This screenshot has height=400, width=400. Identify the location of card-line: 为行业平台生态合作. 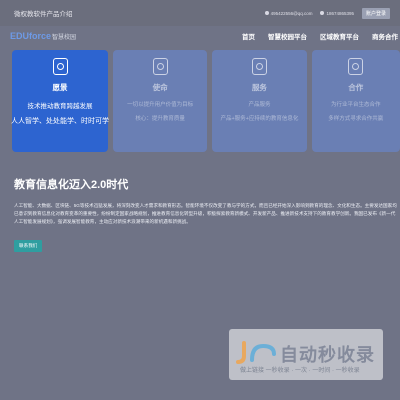
(356, 105).